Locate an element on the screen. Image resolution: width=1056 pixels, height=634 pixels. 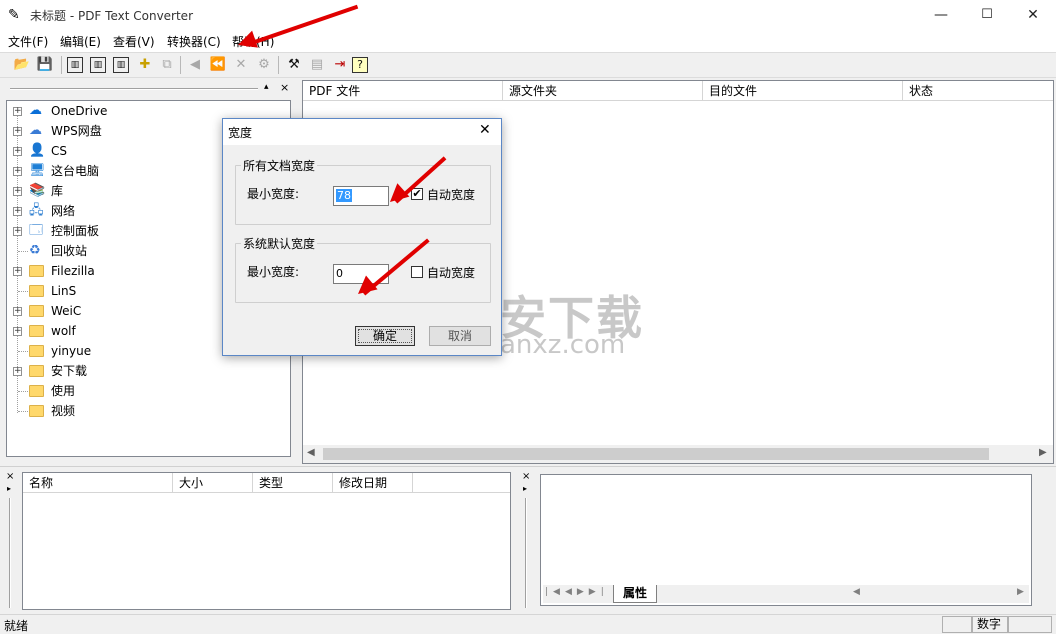
menu-file: 文件(F) is located at coordinates (28, 41).